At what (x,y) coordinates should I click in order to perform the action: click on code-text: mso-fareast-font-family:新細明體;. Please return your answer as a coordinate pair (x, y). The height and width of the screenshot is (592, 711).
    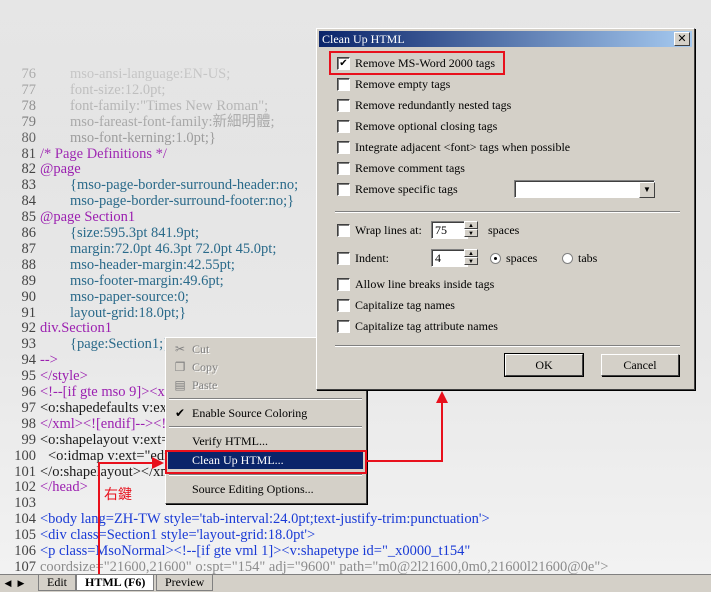
    Looking at the image, I should click on (172, 121).